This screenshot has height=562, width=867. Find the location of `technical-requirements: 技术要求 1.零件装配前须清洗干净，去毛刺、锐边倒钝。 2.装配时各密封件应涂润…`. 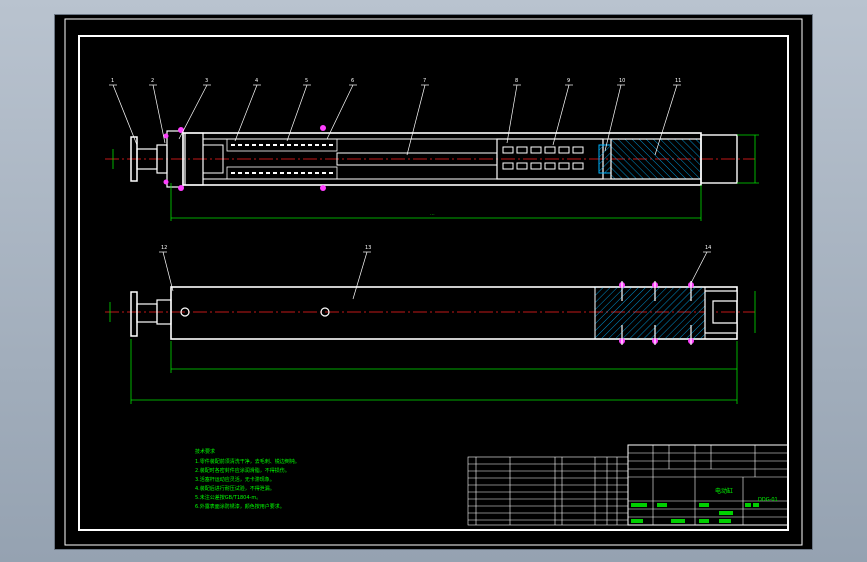

technical-requirements: 技术要求 1.零件装配前须清洗干净，去毛刺、锐边倒钝。 2.装配时各密封件应涂润… is located at coordinates (247, 479).